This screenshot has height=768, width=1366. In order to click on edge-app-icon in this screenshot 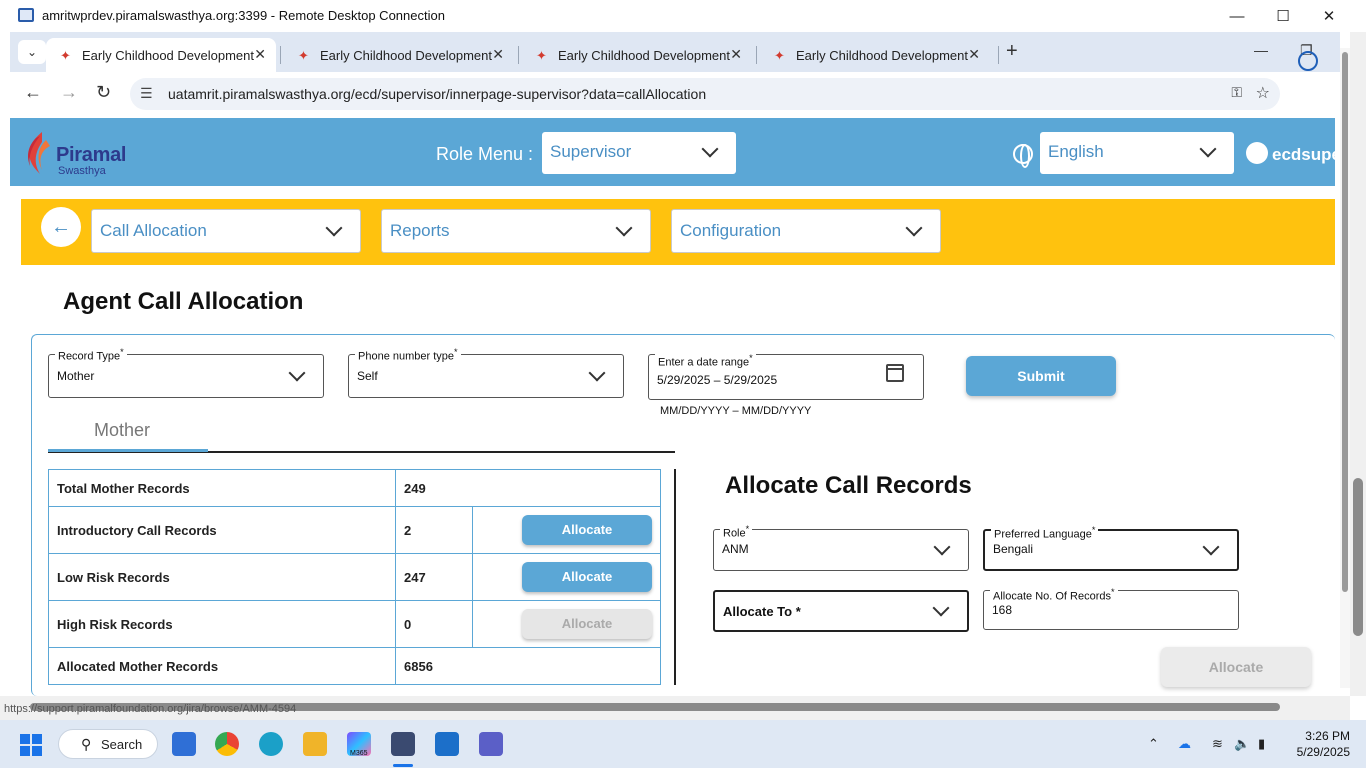, I will do `click(271, 744)`.